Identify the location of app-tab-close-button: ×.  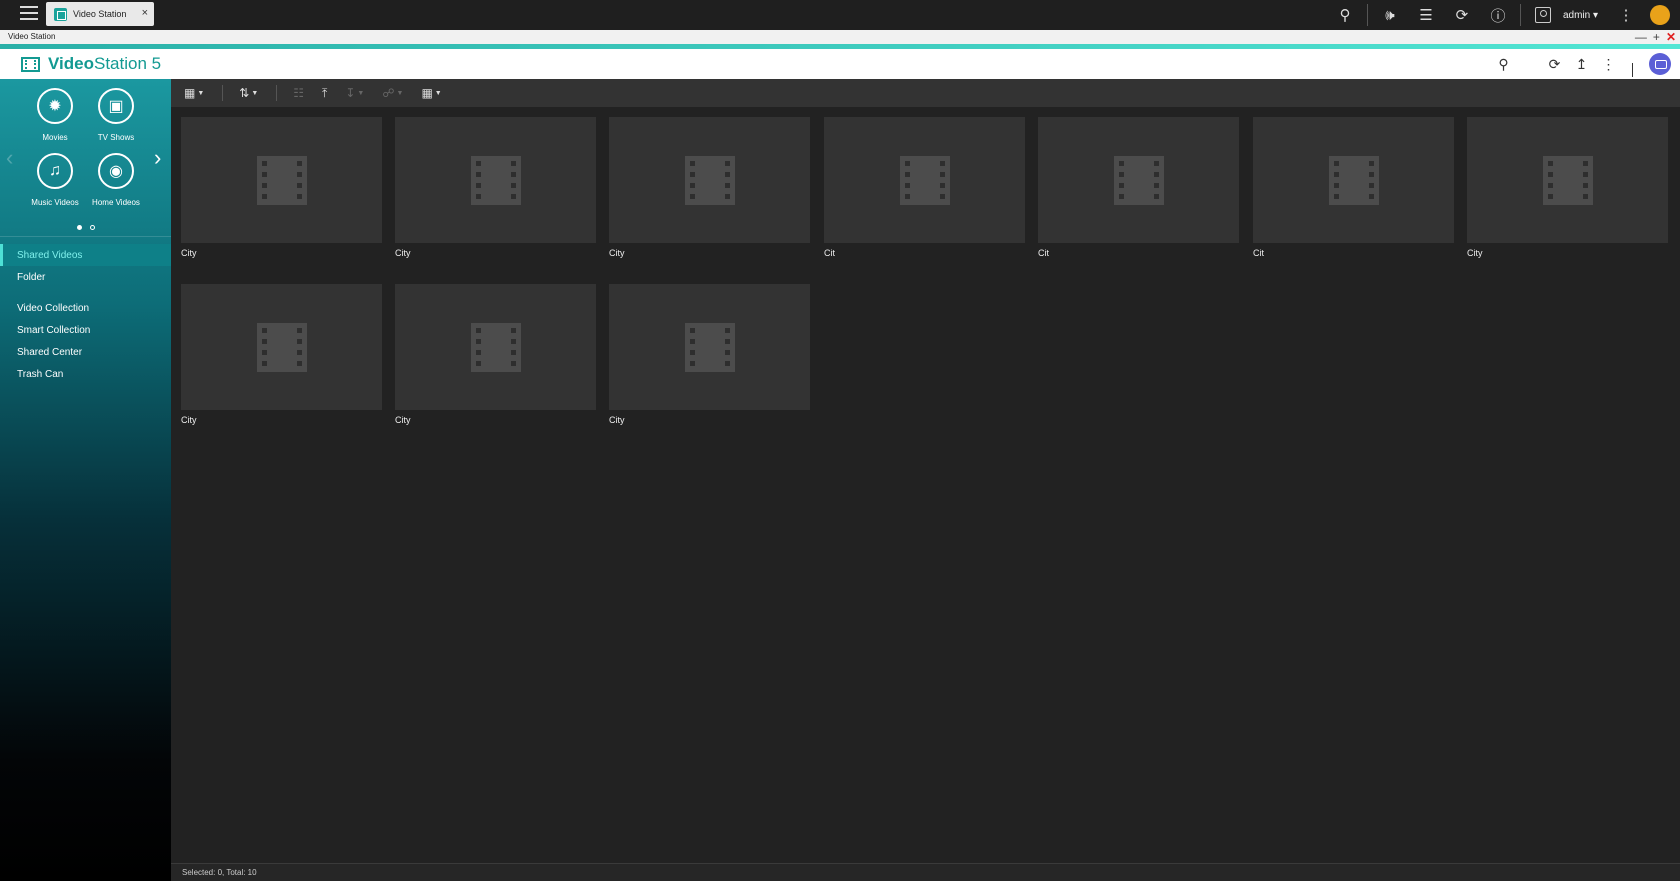
(145, 13).